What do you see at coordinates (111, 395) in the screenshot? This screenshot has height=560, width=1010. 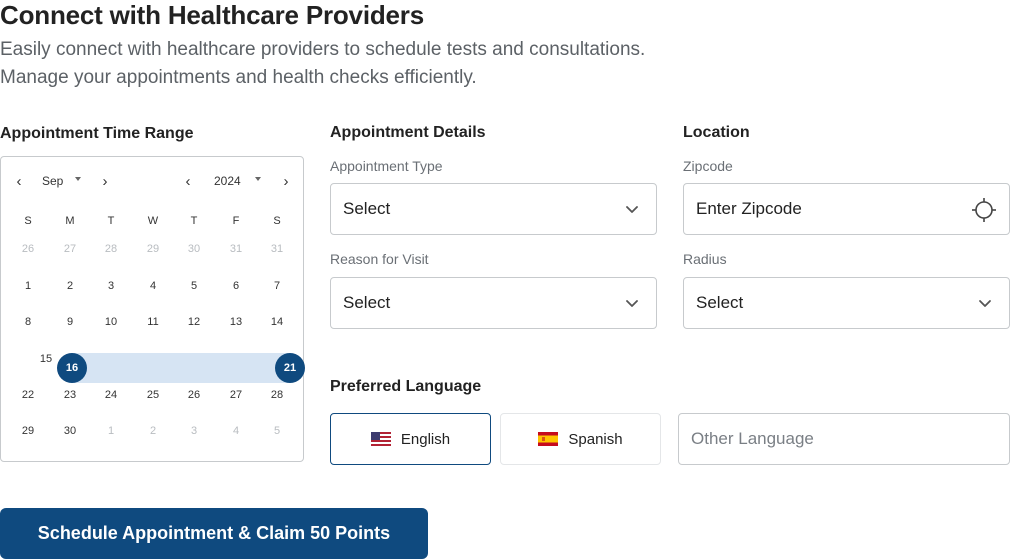 I see `calendar-day: 24` at bounding box center [111, 395].